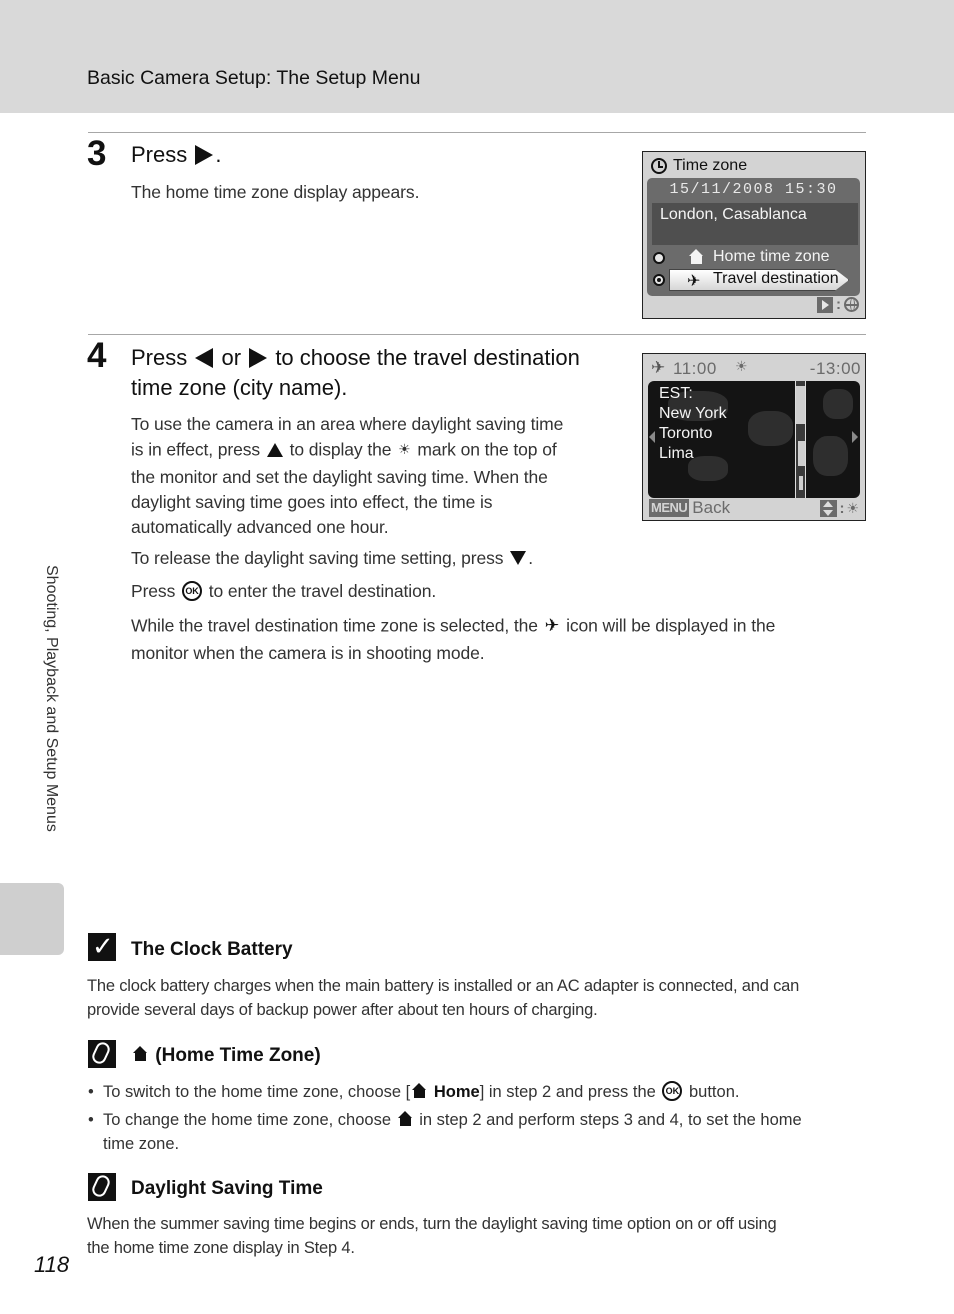 This screenshot has height=1314, width=954. What do you see at coordinates (196, 449) in the screenshot?
I see `text: is in effect, press` at bounding box center [196, 449].